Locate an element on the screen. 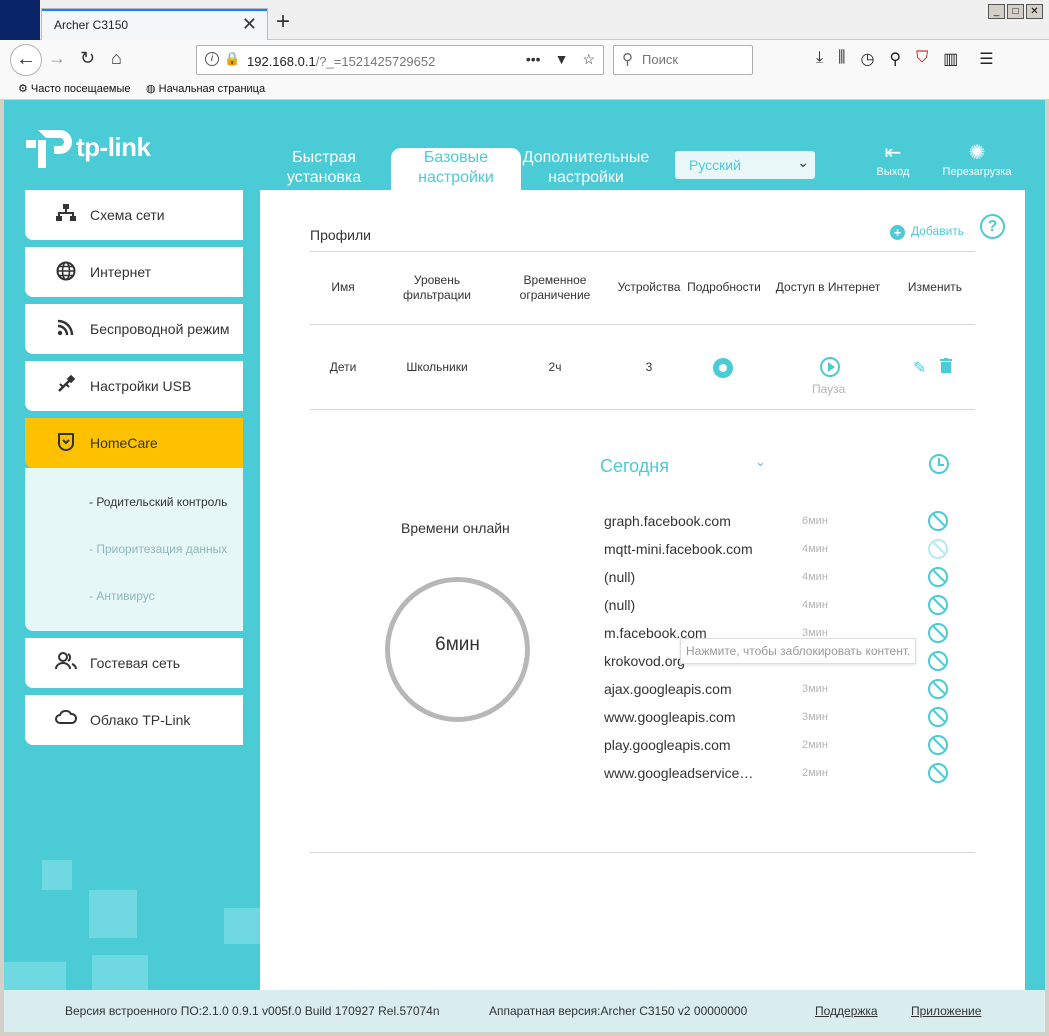 This screenshot has height=1036, width=1049. domain-name: (null) is located at coordinates (620, 577).